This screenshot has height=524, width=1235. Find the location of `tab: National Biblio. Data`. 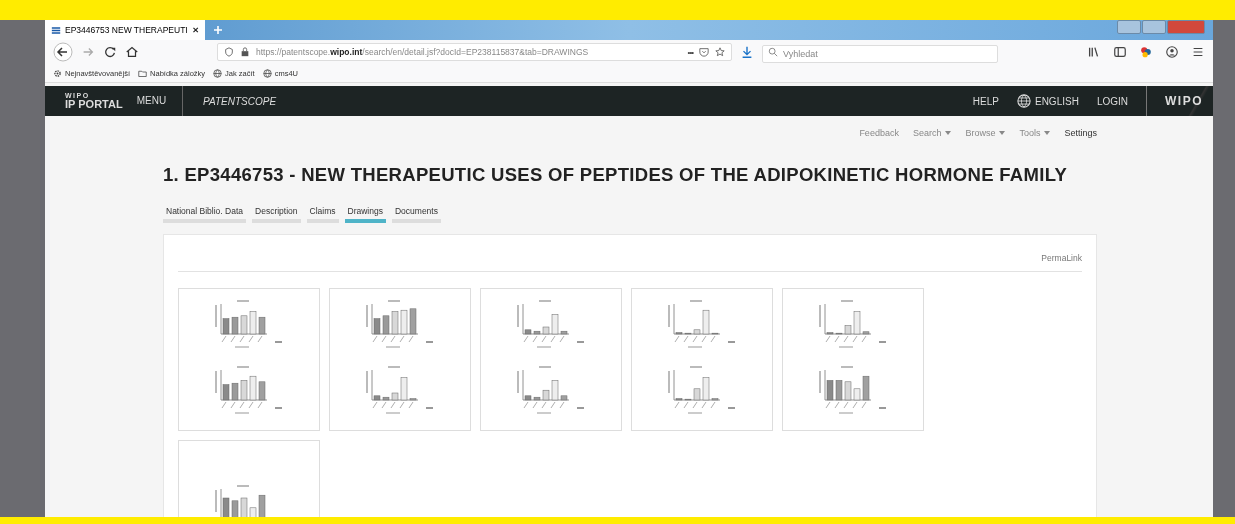

tab: National Biblio. Data is located at coordinates (204, 214).